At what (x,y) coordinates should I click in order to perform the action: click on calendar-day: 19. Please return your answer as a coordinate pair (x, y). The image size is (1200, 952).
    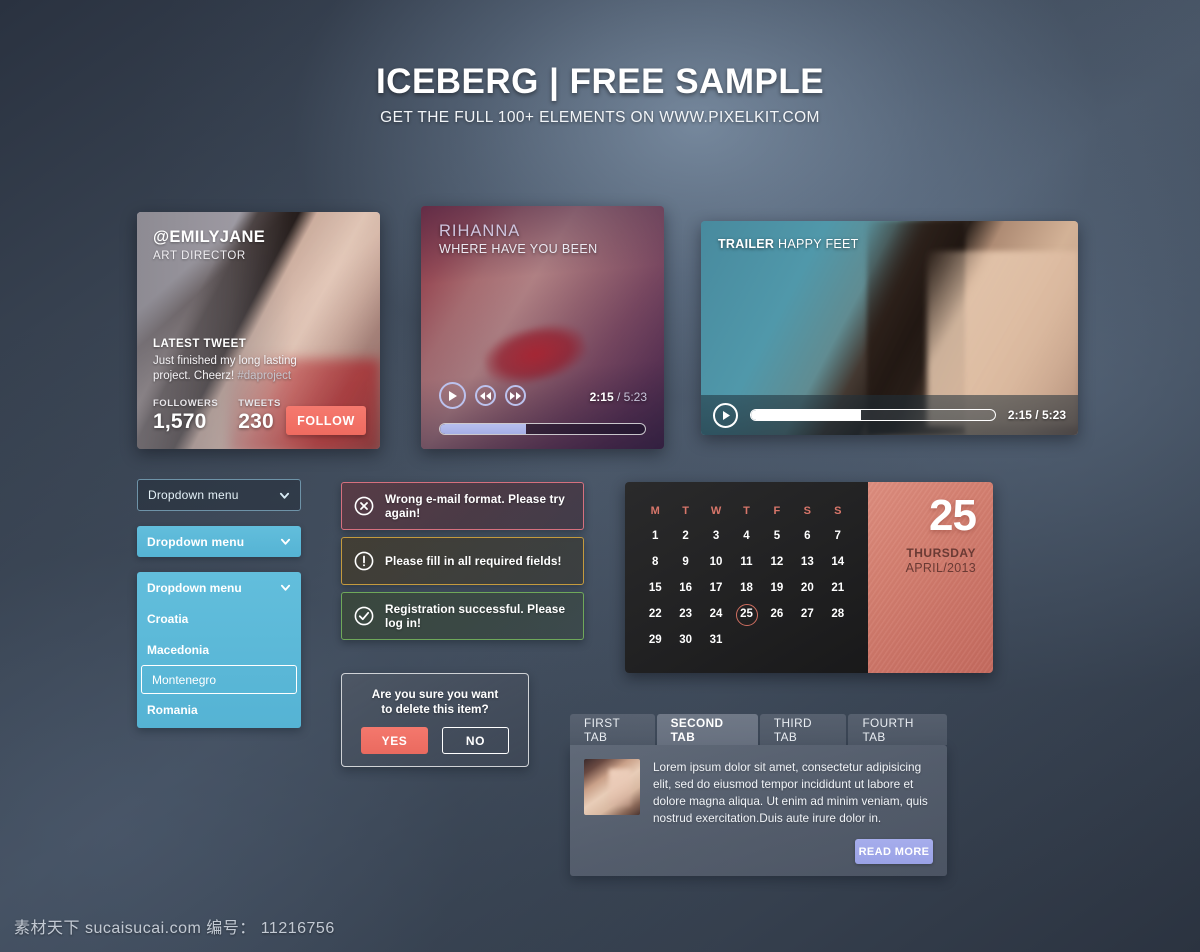
    Looking at the image, I should click on (777, 588).